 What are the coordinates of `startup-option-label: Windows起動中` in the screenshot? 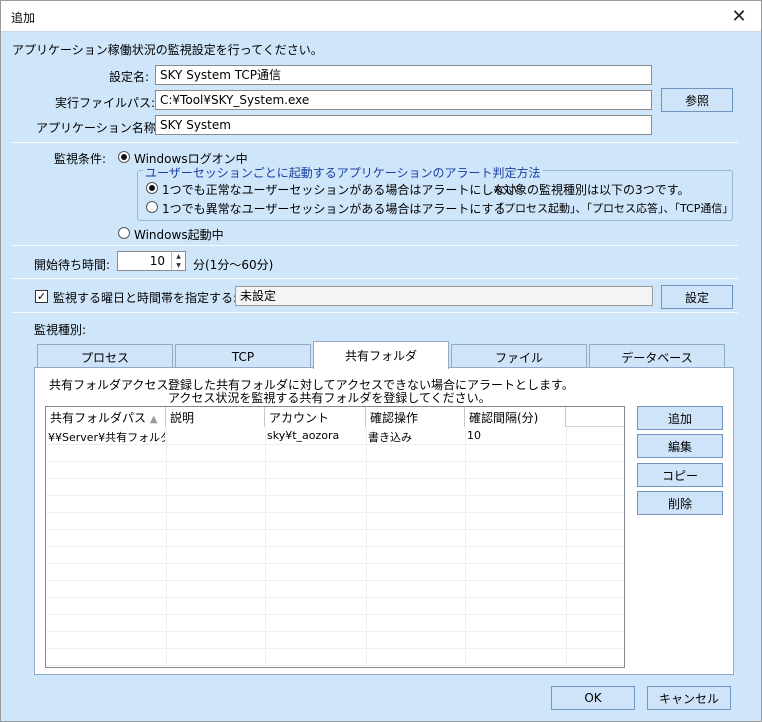 It's located at (179, 234).